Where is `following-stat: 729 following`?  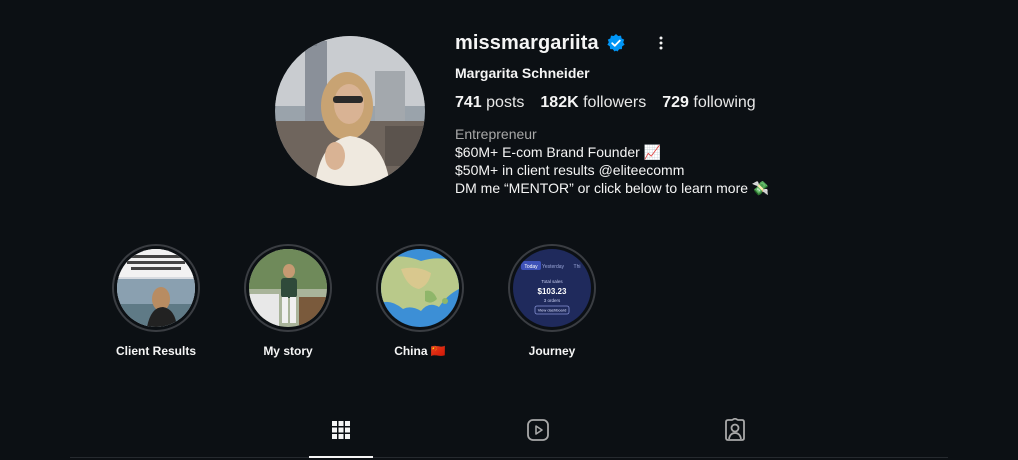 following-stat: 729 following is located at coordinates (708, 103).